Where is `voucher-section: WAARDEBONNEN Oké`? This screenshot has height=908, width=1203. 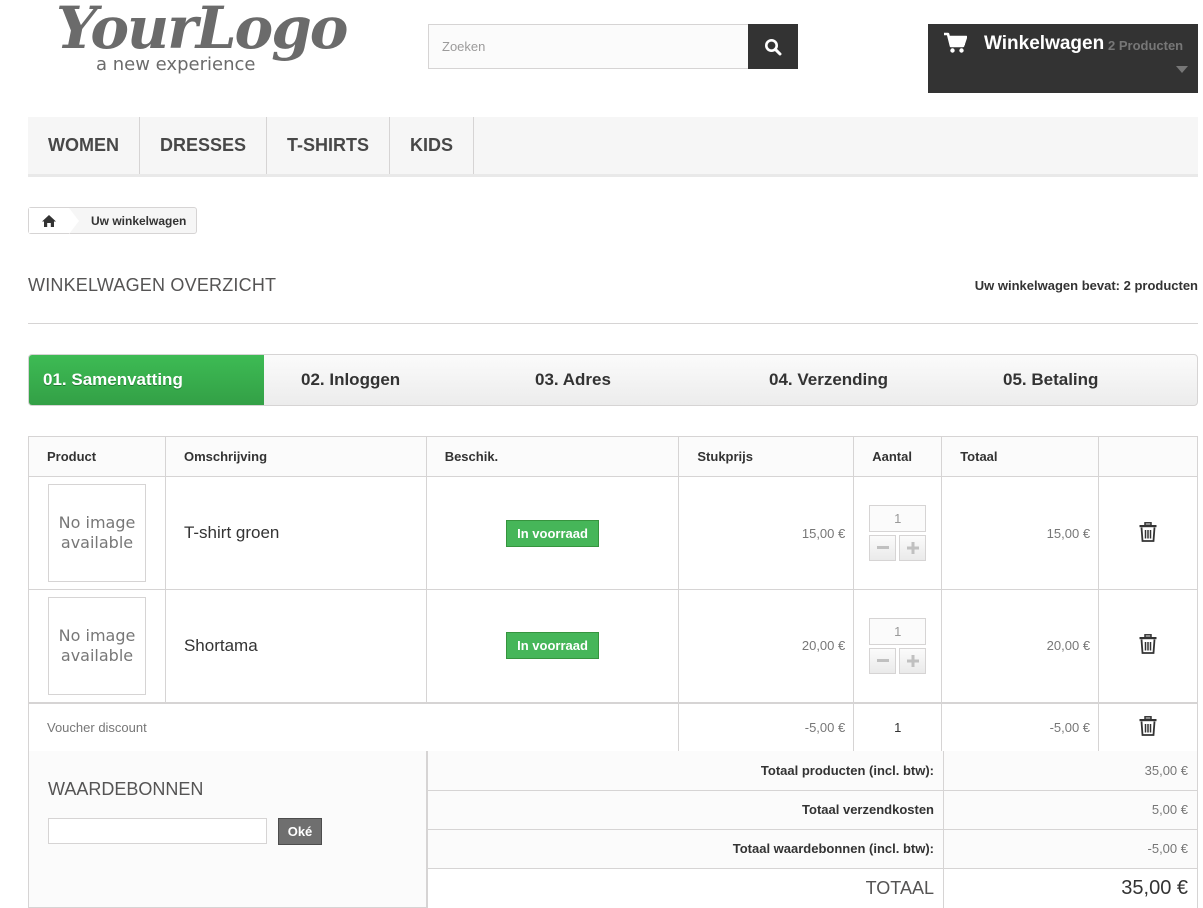
voucher-section: WAARDEBONNEN Oké is located at coordinates (227, 829).